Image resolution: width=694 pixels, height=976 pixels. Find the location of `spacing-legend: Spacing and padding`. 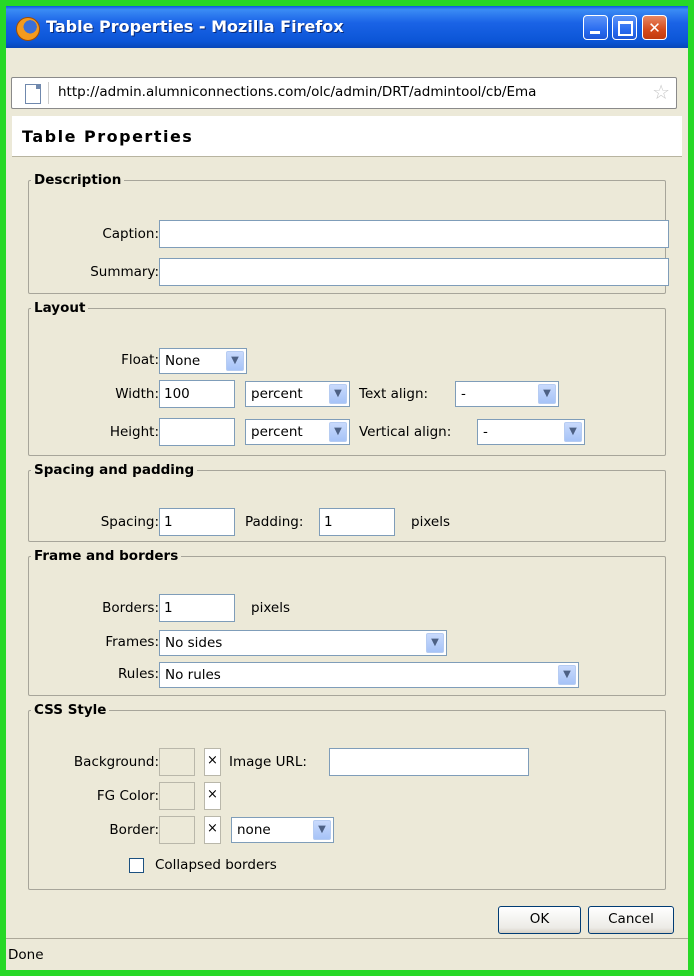

spacing-legend: Spacing and padding is located at coordinates (114, 470).